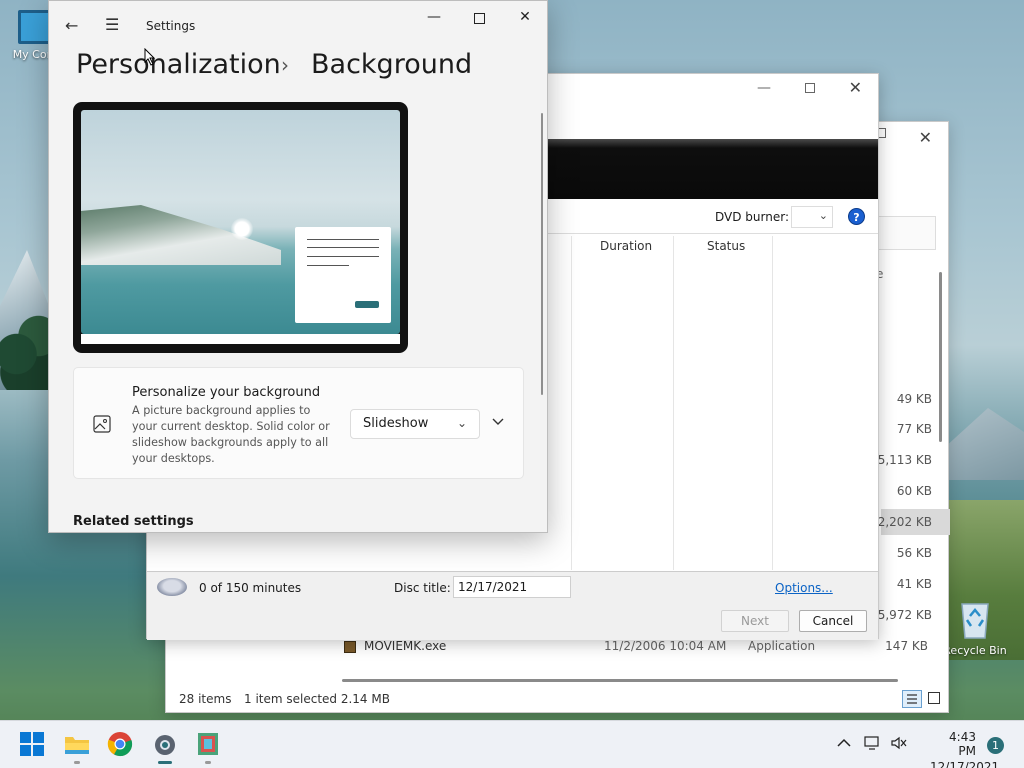 The width and height of the screenshot is (1024, 768). I want to click on network-icon, so click(873, 744).